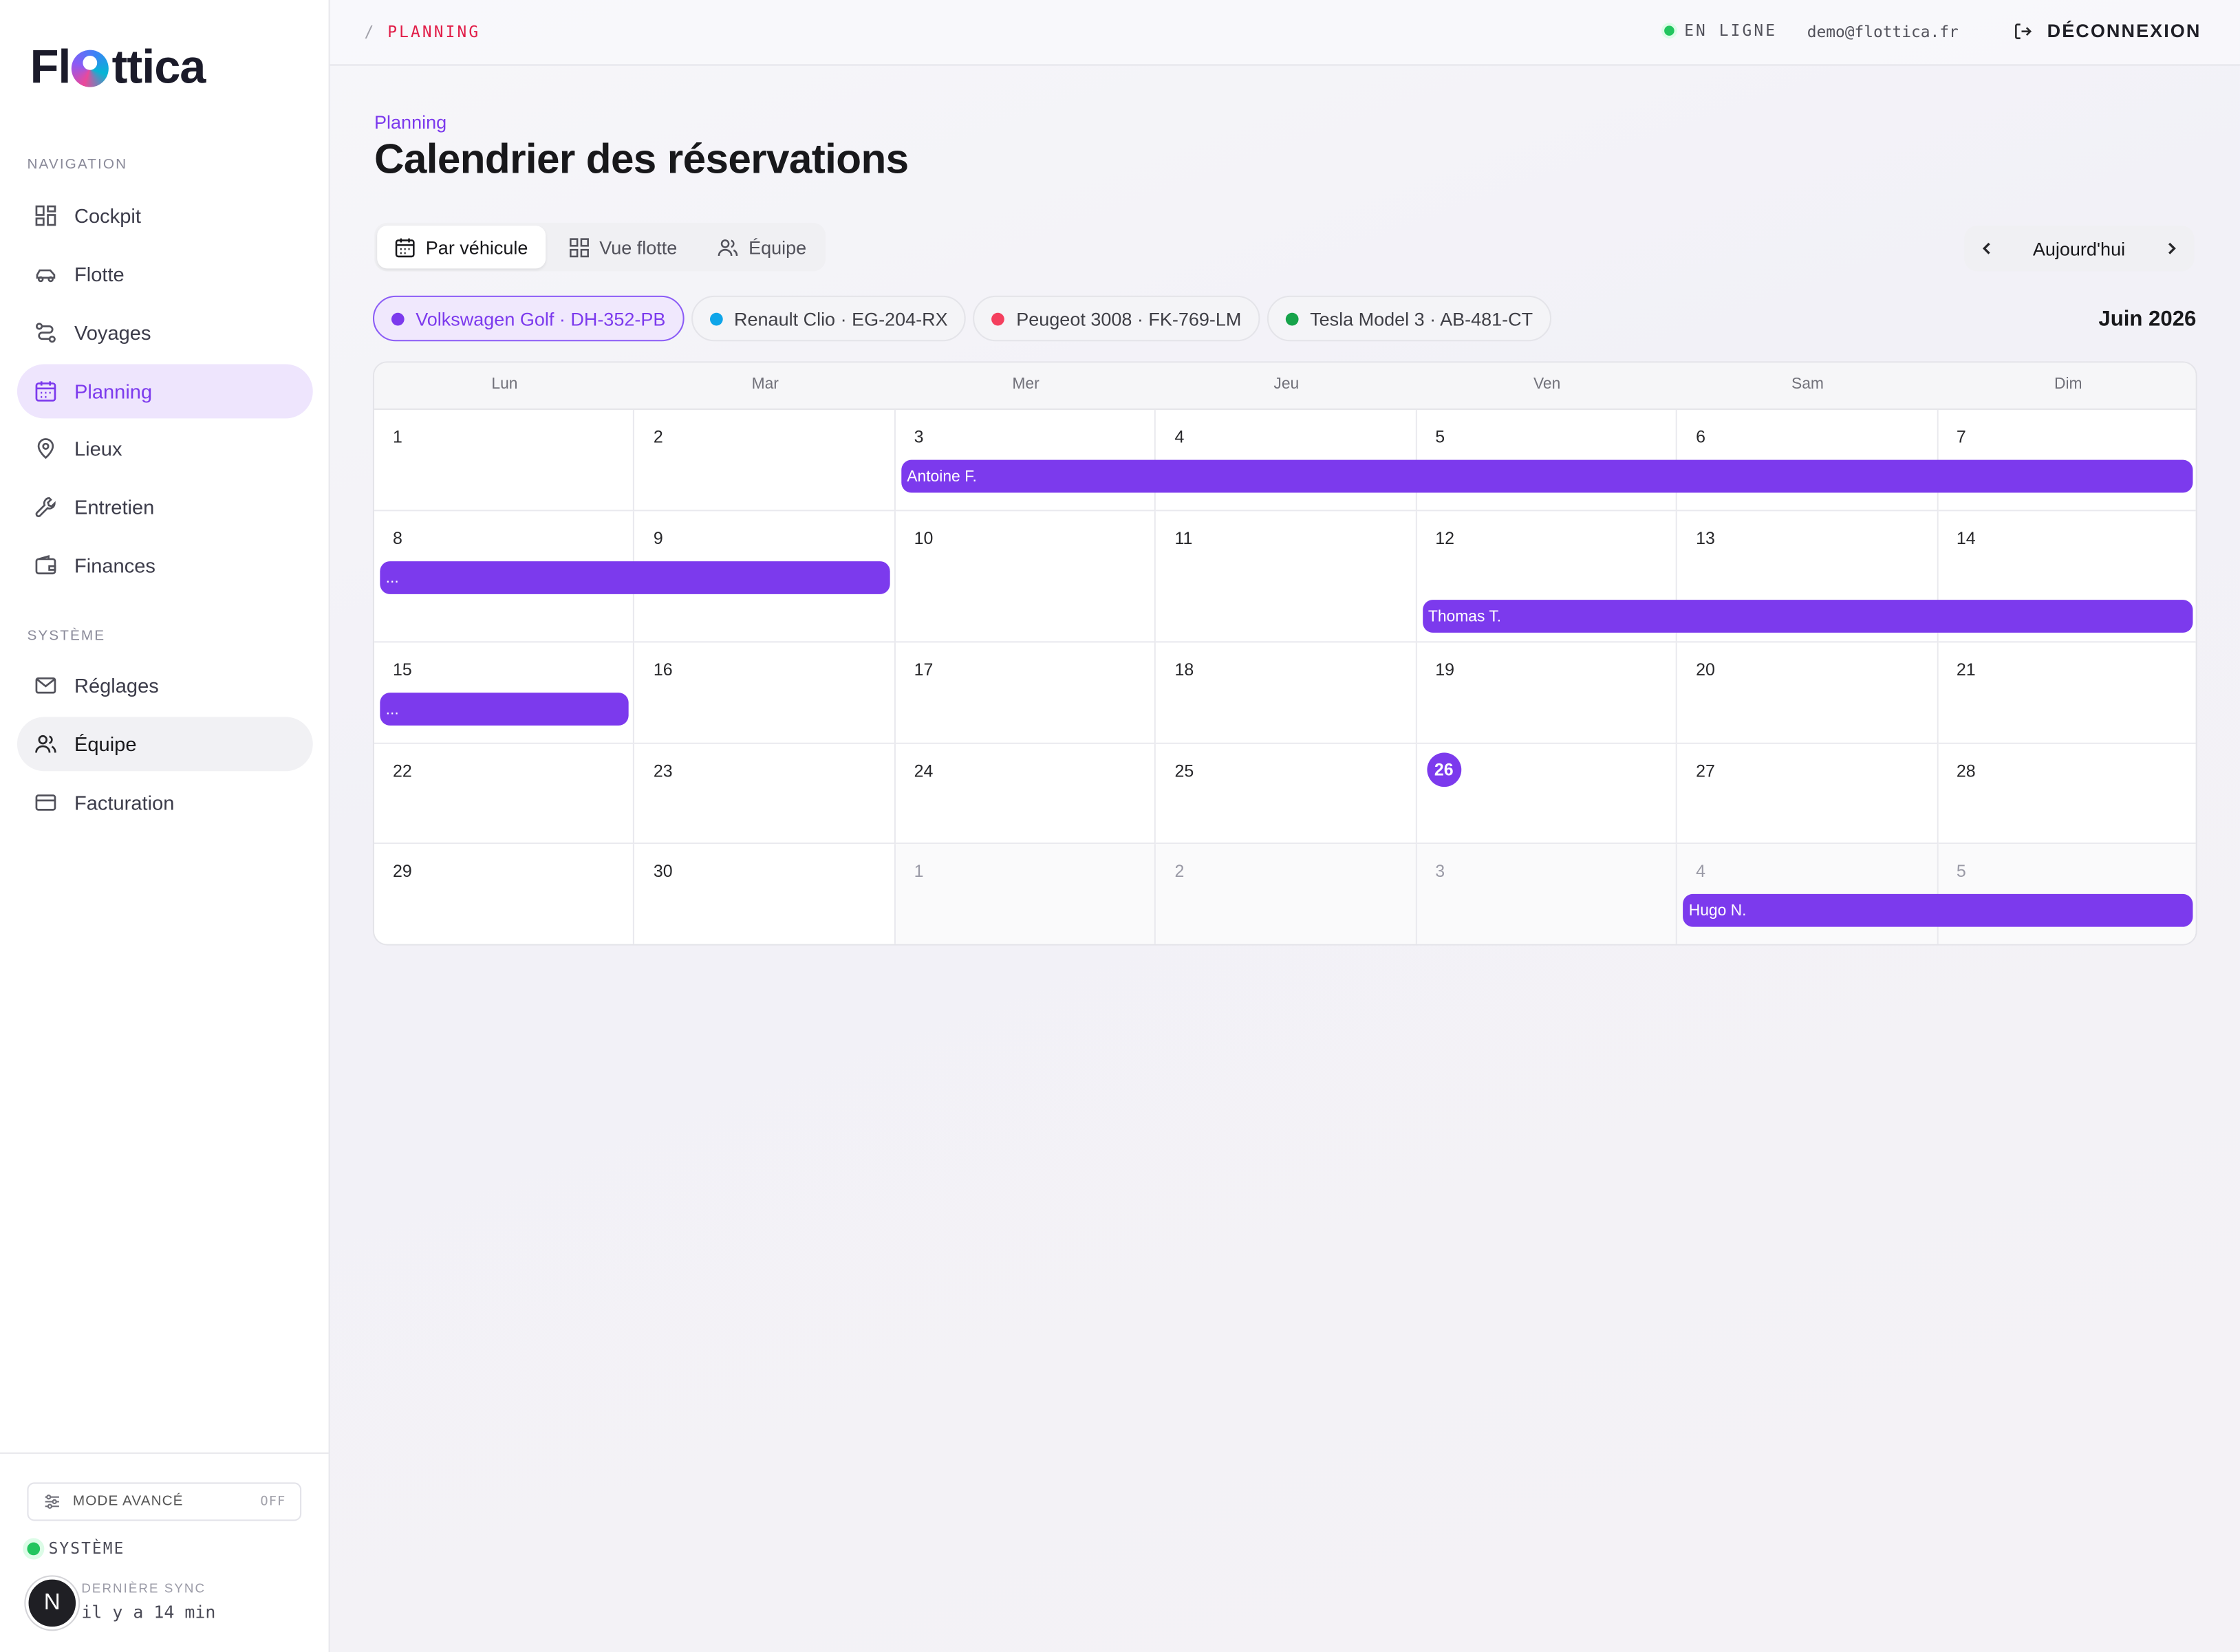 The height and width of the screenshot is (1652, 2240). I want to click on calendar-day-cell: 16, so click(765, 693).